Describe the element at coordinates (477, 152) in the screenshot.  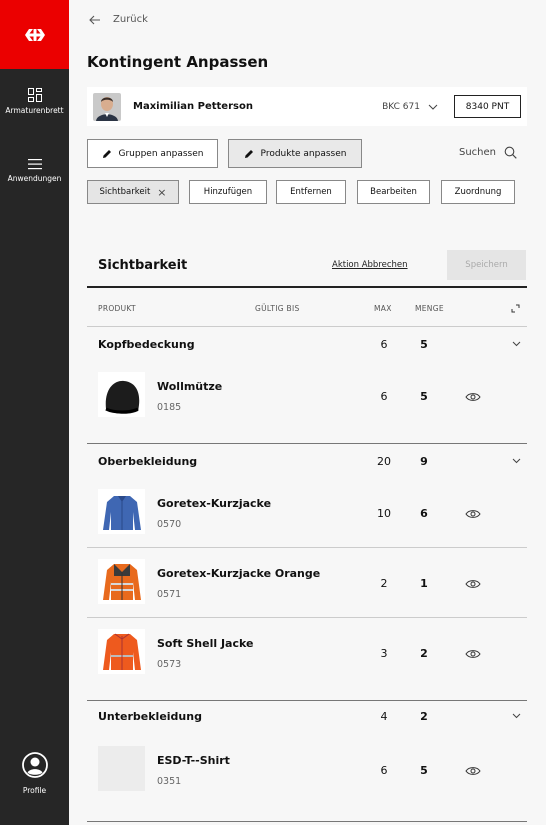
I see `search-label: Suchen` at that location.